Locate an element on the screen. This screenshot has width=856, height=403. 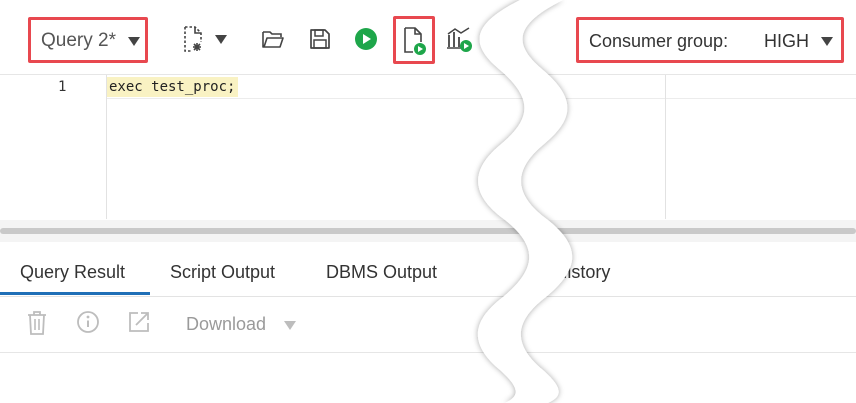
horizontal-scrollbar is located at coordinates (428, 231).